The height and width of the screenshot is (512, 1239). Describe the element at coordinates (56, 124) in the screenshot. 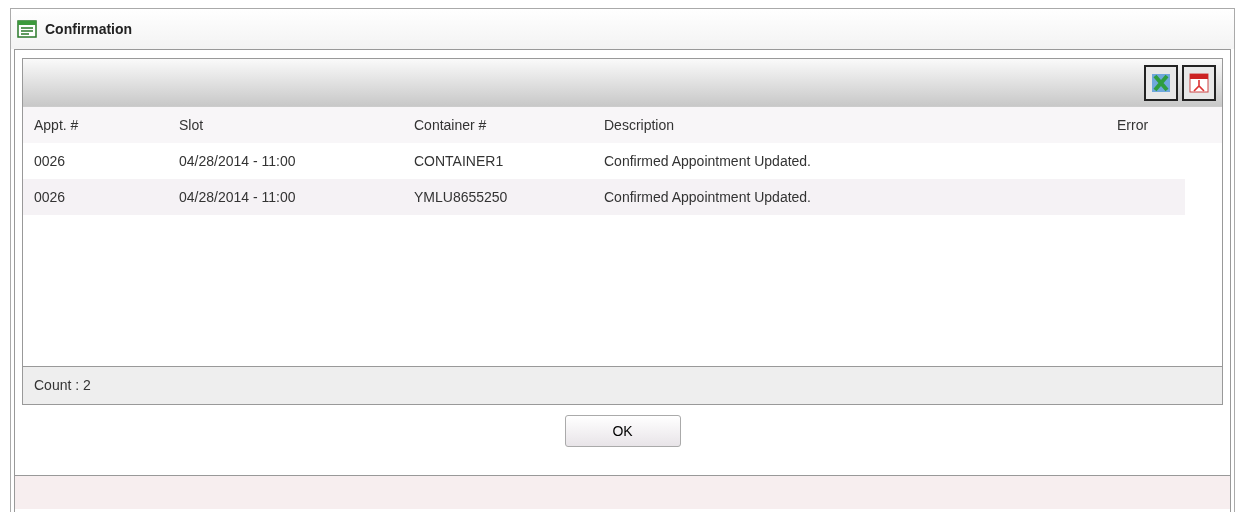

I see `column-header: Appt. #` at that location.